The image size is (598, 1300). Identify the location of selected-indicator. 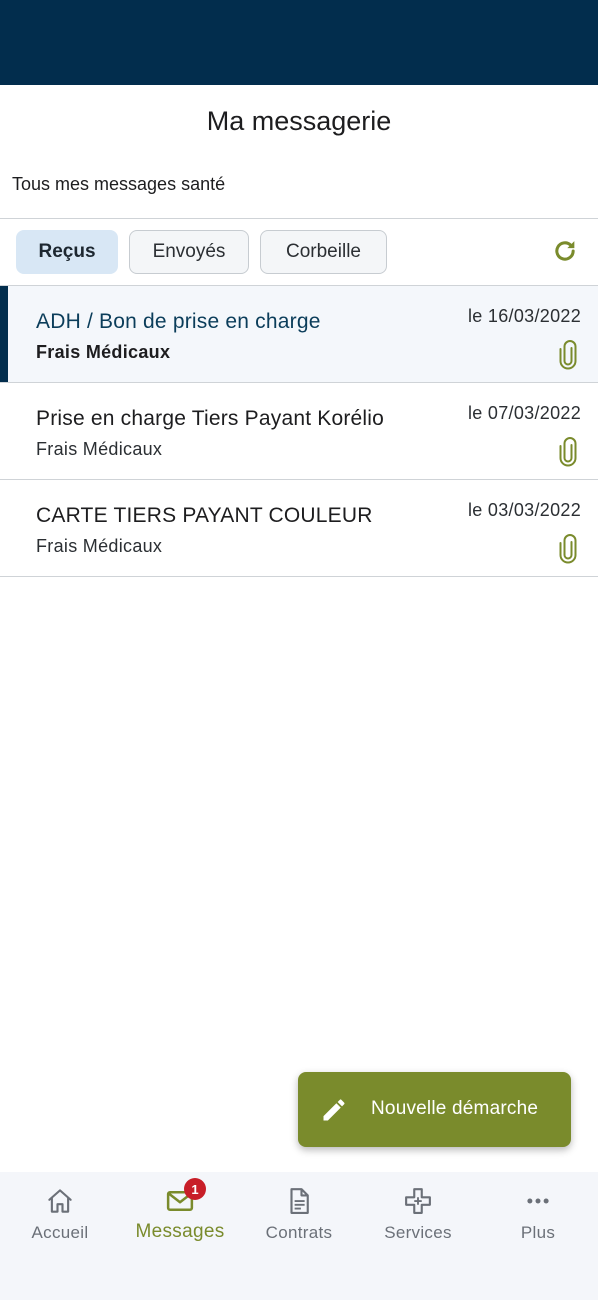
(4, 334).